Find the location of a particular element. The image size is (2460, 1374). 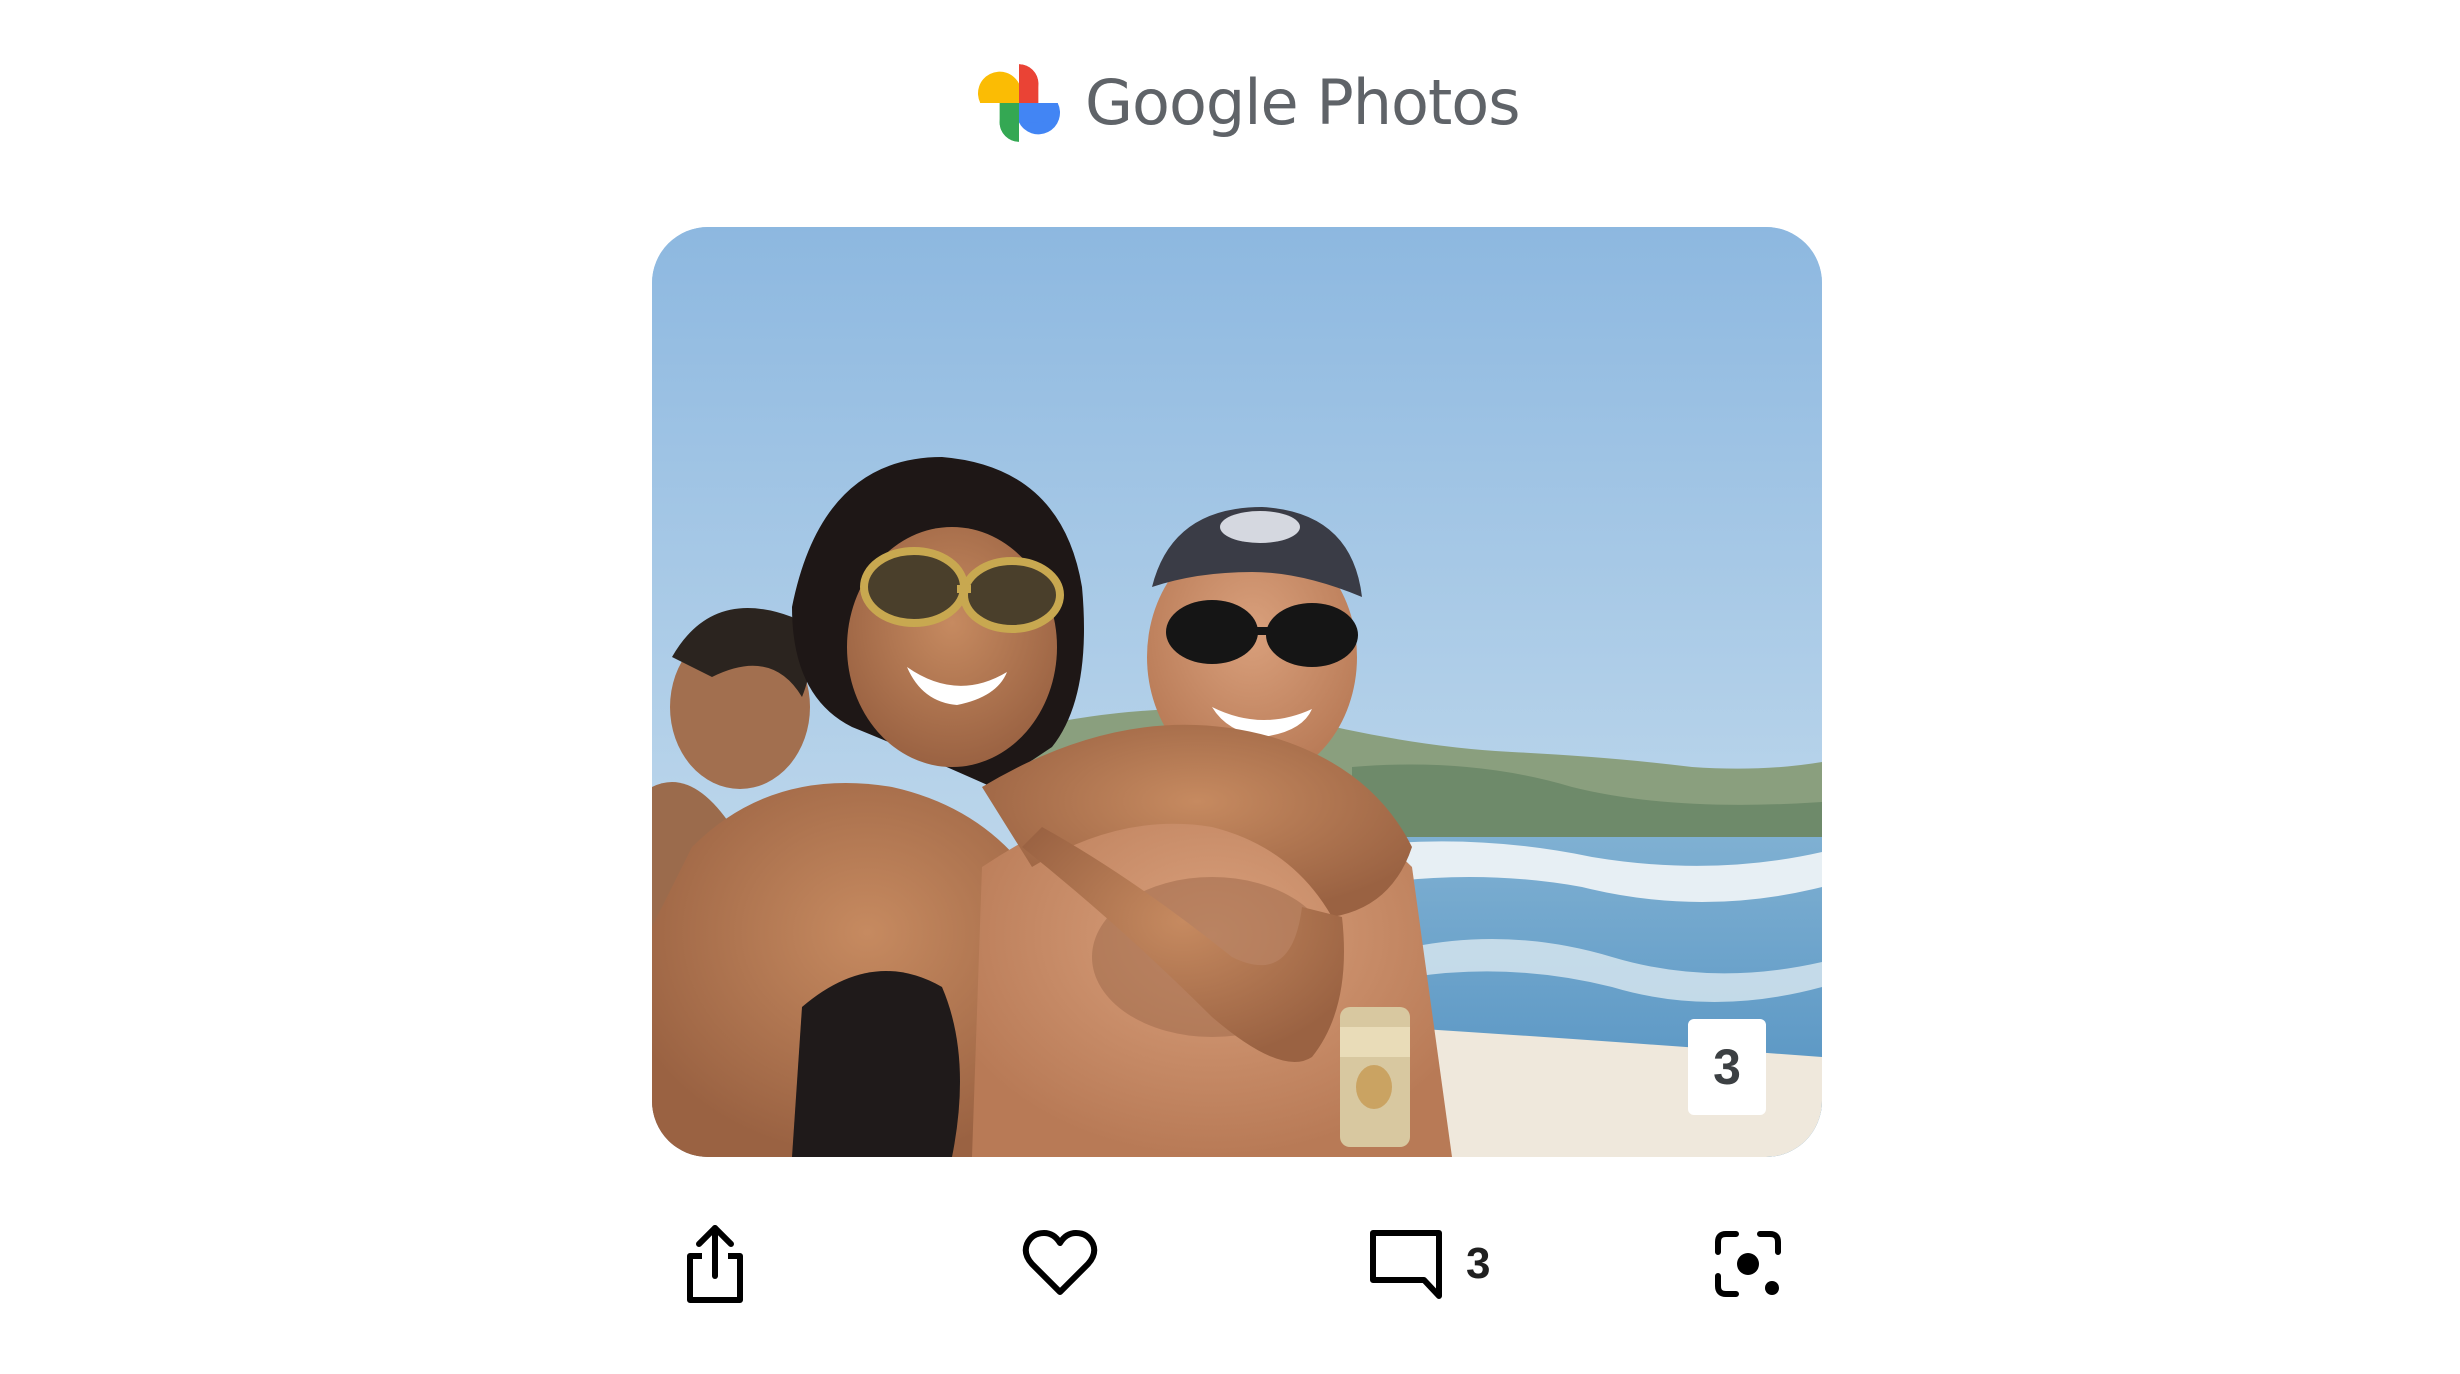

like-button is located at coordinates (1060, 1263).